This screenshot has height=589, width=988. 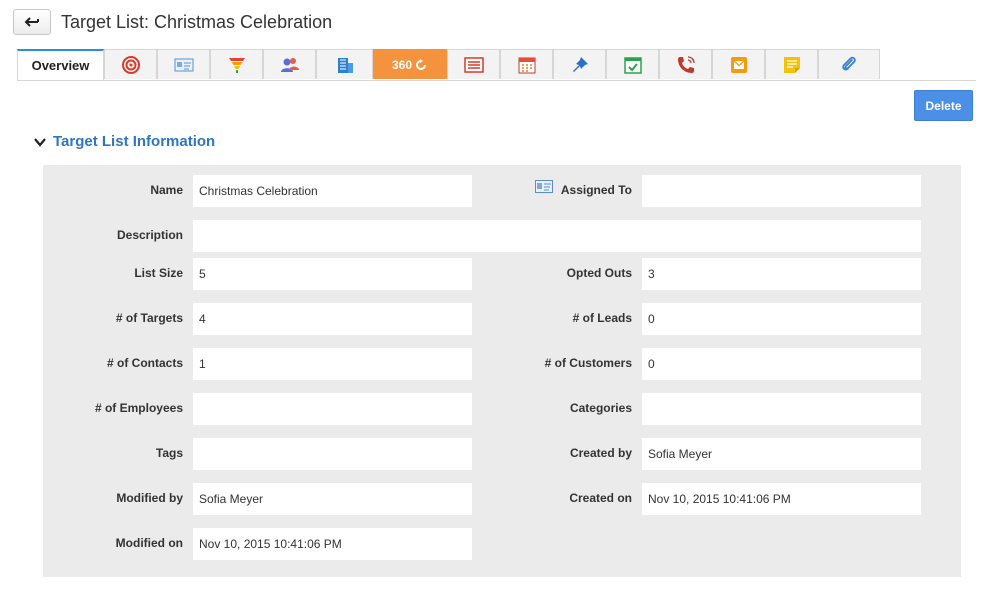 I want to click on leads-value: 0, so click(x=781, y=319).